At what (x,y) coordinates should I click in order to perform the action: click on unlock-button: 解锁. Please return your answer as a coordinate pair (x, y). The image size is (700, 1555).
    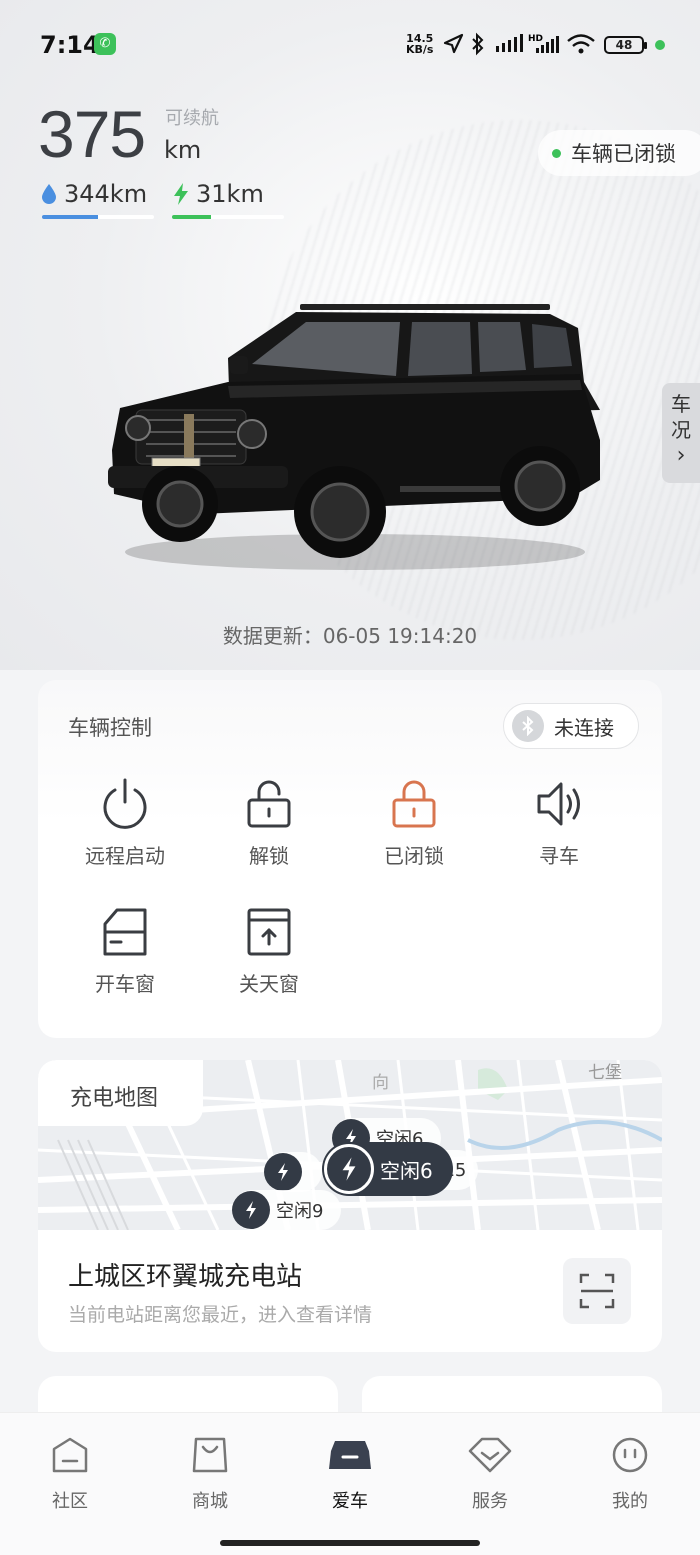
    Looking at the image, I should click on (269, 822).